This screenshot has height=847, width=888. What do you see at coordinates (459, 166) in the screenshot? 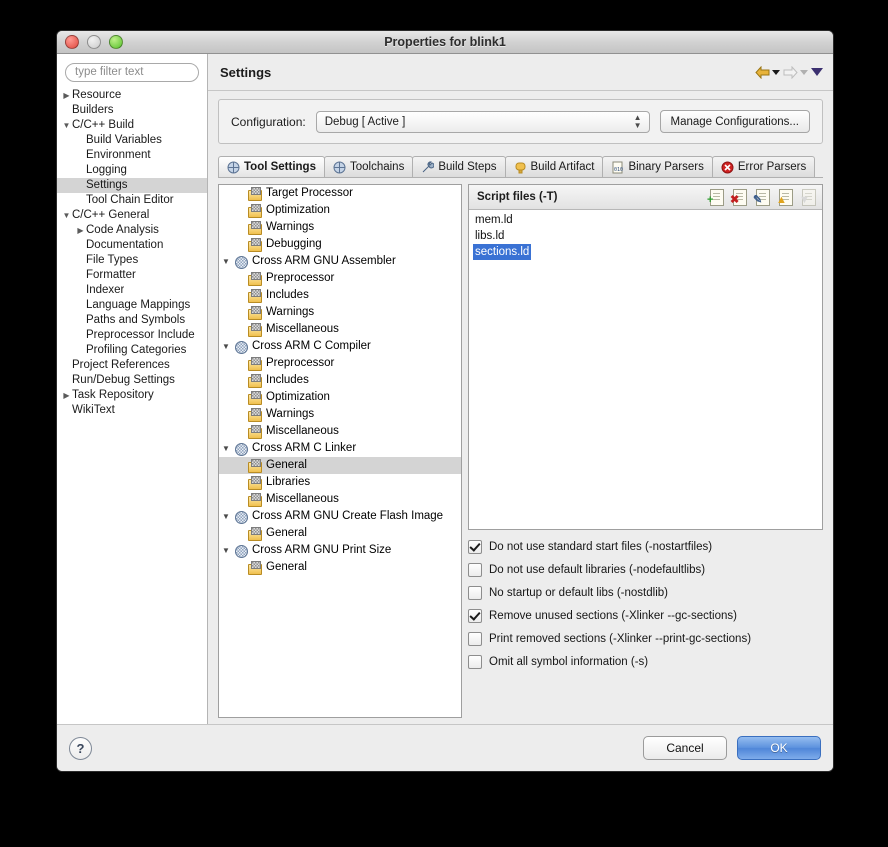
I see `tab-build-steps: Build Steps` at bounding box center [459, 166].